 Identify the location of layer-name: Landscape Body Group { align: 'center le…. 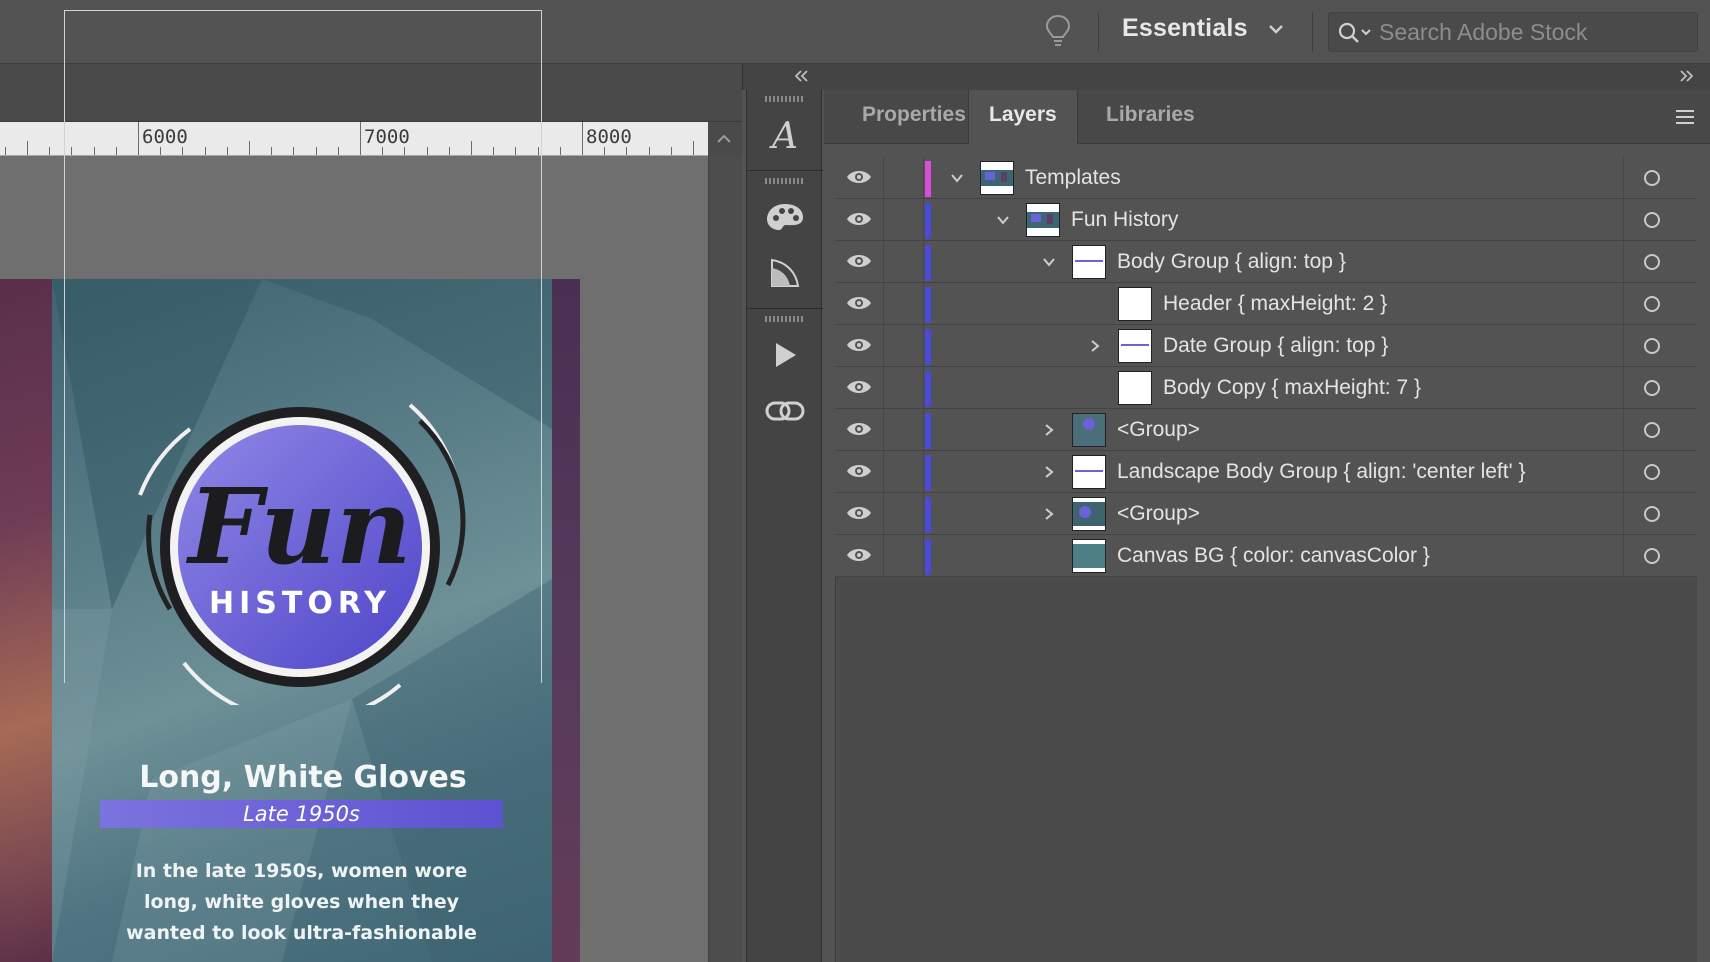
(1321, 472).